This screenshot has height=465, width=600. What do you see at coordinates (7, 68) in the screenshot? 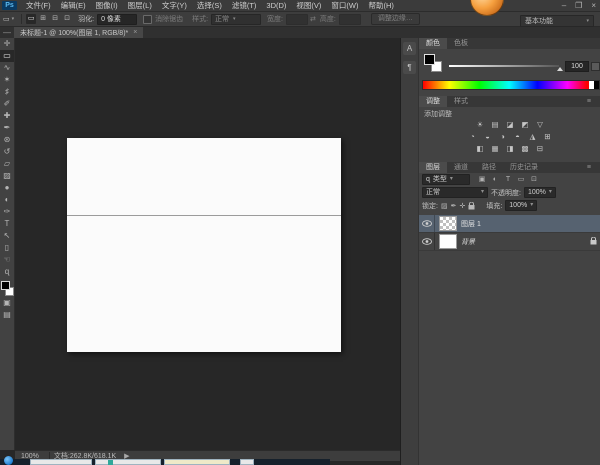
I see `lasso-tool-icon: ∿` at bounding box center [7, 68].